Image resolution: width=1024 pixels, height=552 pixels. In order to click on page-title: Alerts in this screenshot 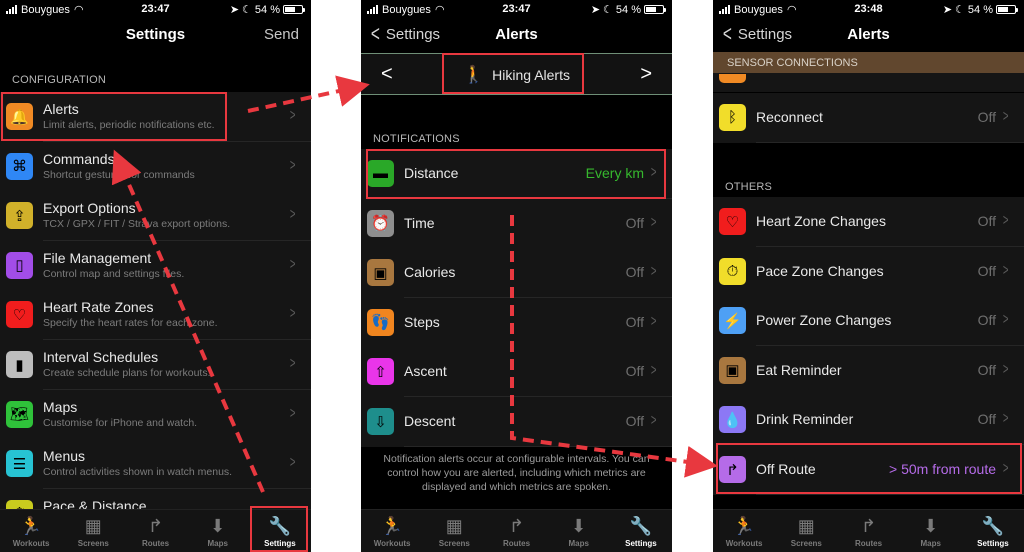, I will do `click(868, 34)`.